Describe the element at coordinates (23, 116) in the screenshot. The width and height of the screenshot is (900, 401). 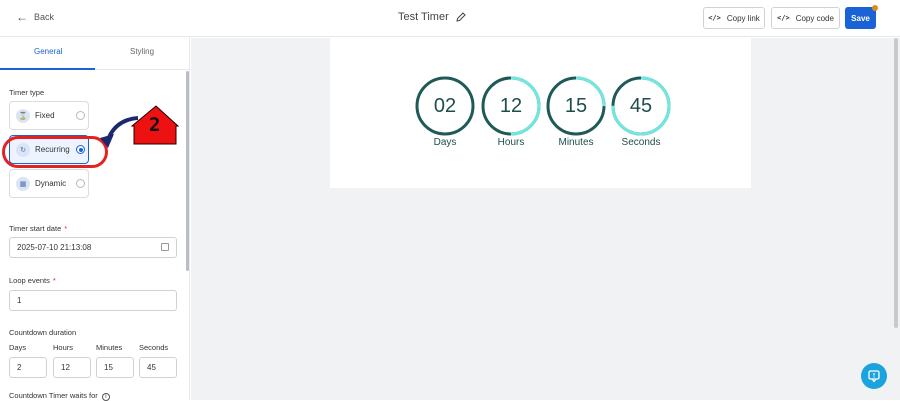
I see `hourglass-icon: ⌛` at that location.